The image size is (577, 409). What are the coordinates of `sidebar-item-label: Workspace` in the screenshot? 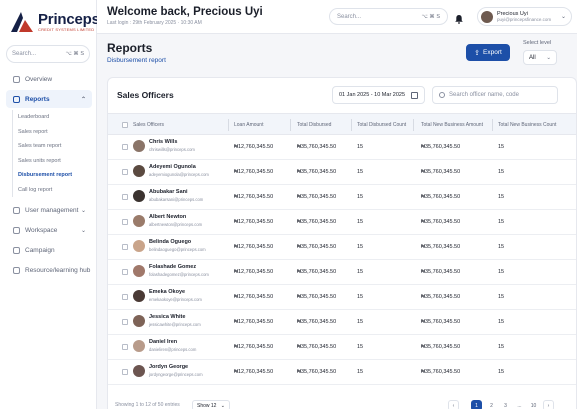 It's located at (41, 230).